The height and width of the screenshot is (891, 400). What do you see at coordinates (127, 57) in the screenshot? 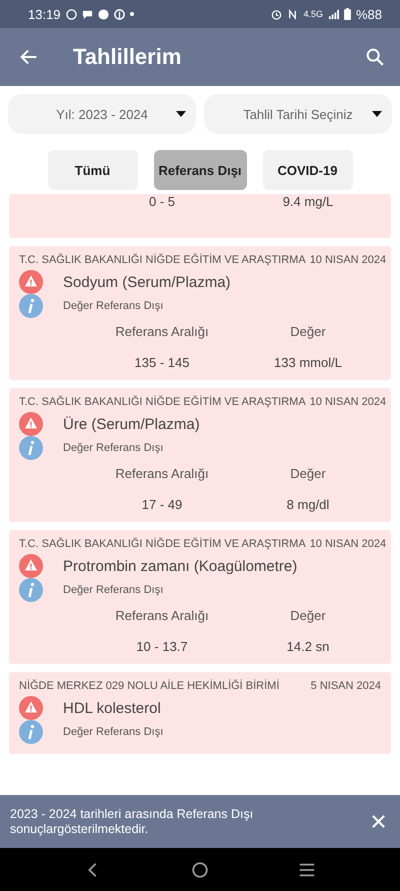
I see `screen-title: Tahlillerim` at bounding box center [127, 57].